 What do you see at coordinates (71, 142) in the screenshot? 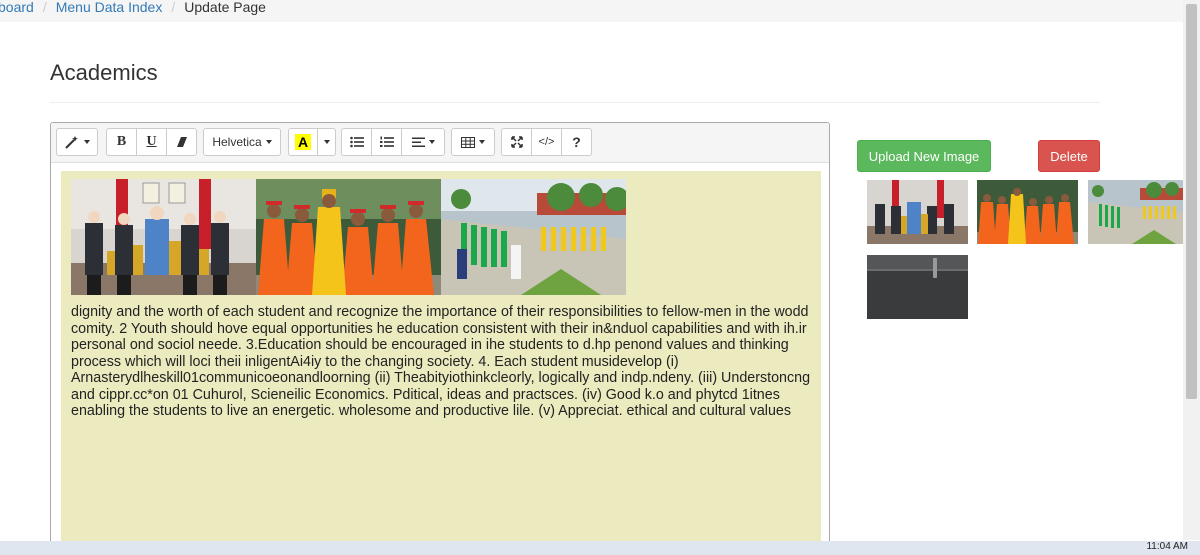
I see `magic-icon` at bounding box center [71, 142].